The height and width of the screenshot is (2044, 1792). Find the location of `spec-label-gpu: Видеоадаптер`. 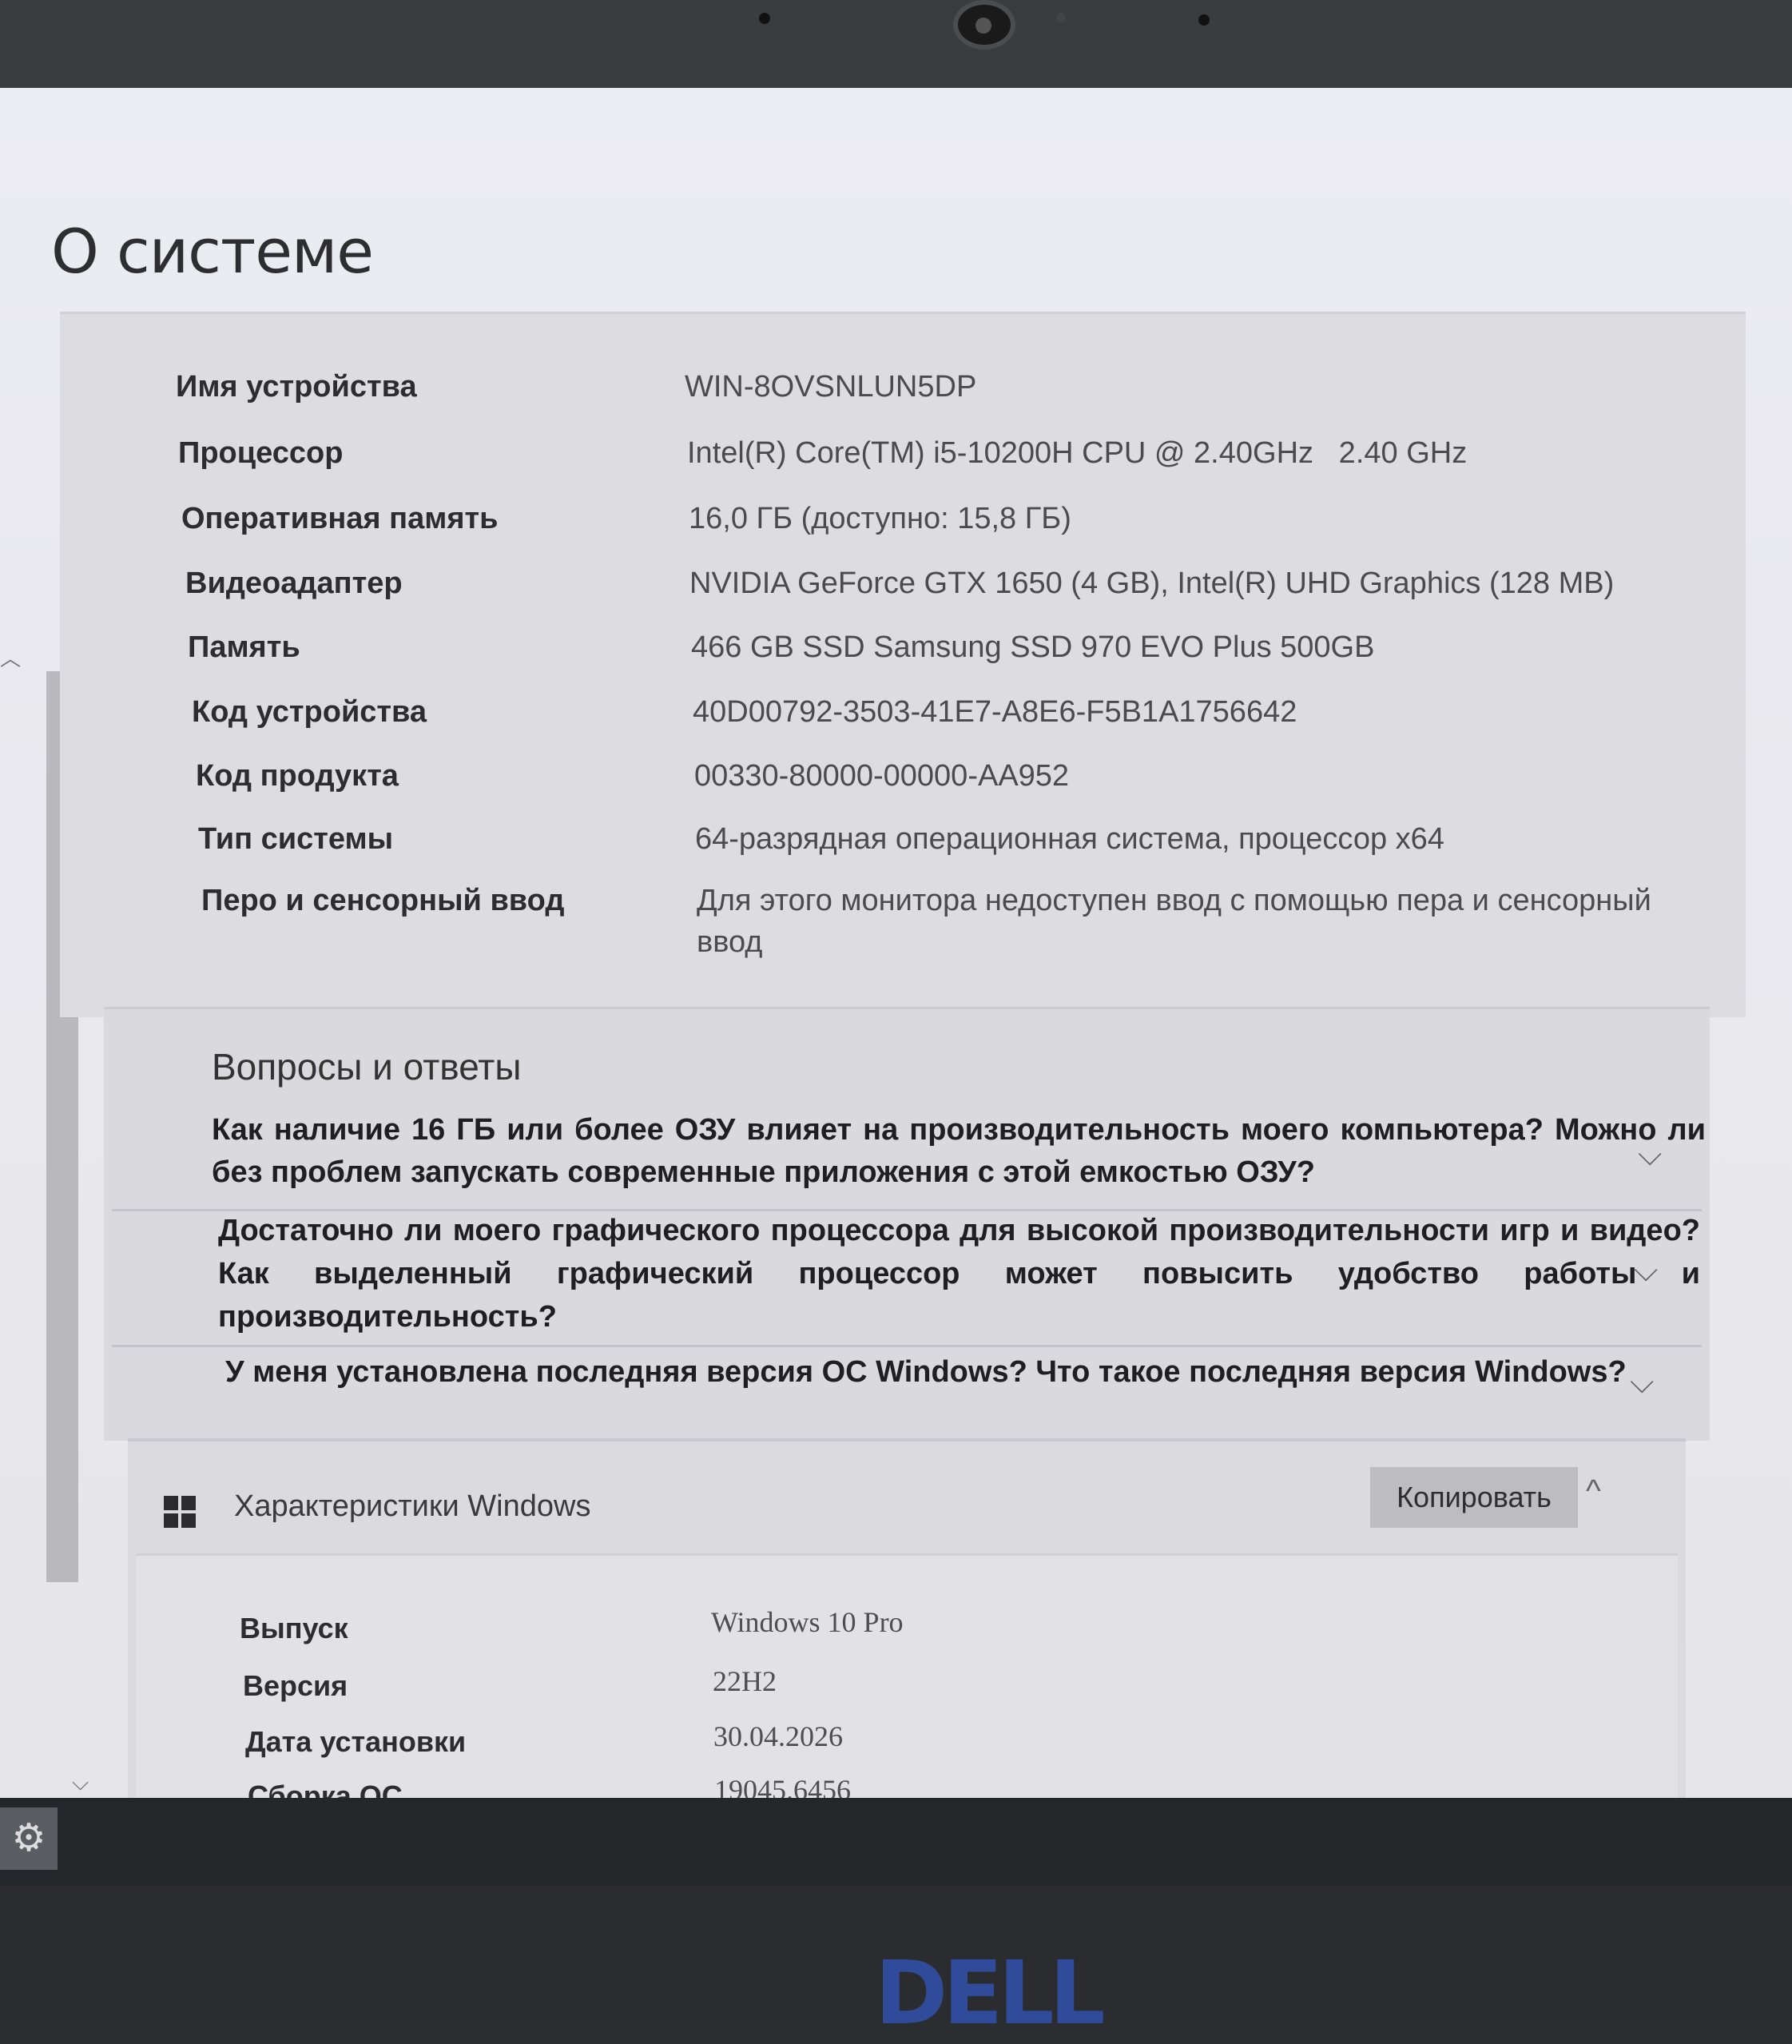

spec-label-gpu: Видеоадаптер is located at coordinates (294, 583).